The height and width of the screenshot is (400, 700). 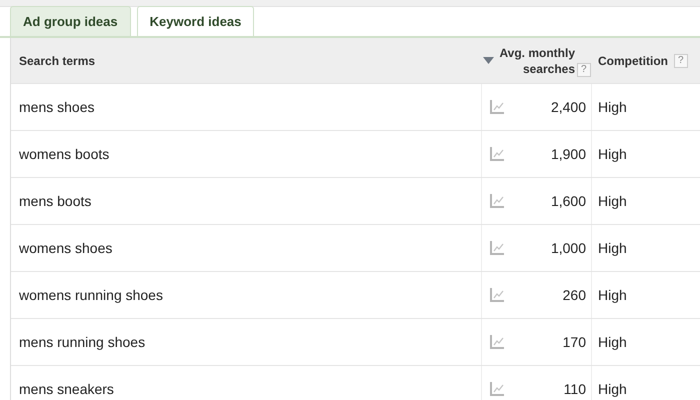 What do you see at coordinates (568, 107) in the screenshot?
I see `search-volume: 2,400` at bounding box center [568, 107].